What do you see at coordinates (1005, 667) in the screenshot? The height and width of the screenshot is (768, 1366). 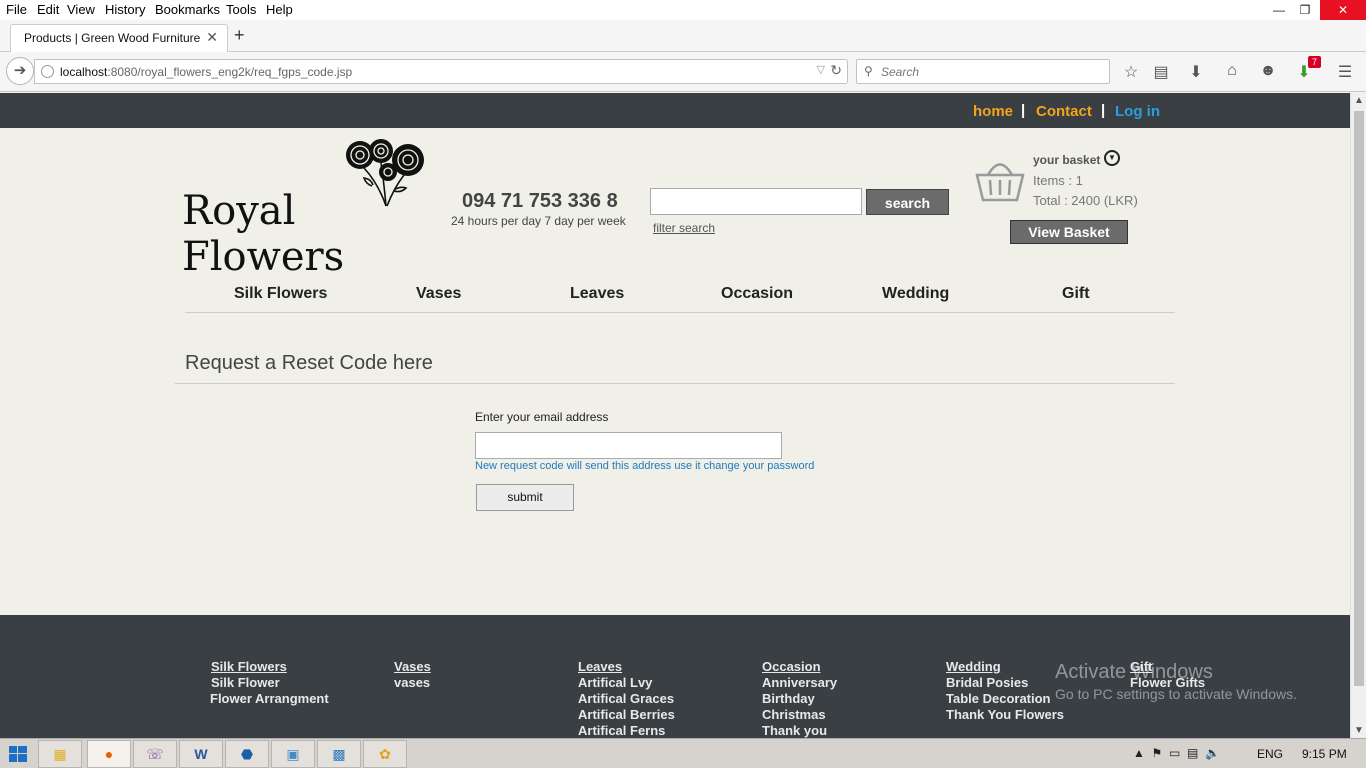 I see `footer-head-wedding: Wedding` at bounding box center [1005, 667].